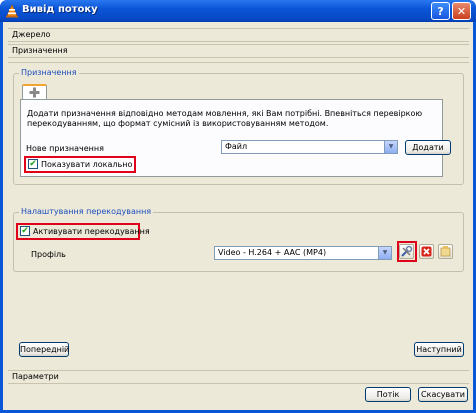 Image resolution: width=476 pixels, height=413 pixels. I want to click on close-button: ✕, so click(461, 11).